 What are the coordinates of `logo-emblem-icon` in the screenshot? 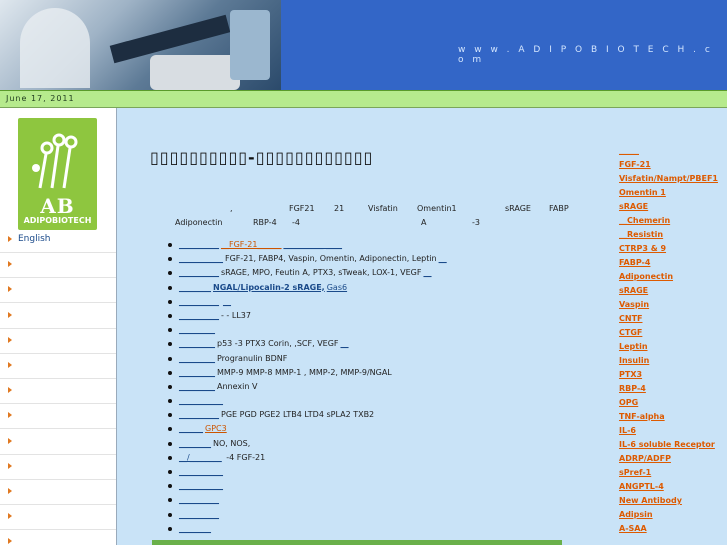 It's located at (55, 161).